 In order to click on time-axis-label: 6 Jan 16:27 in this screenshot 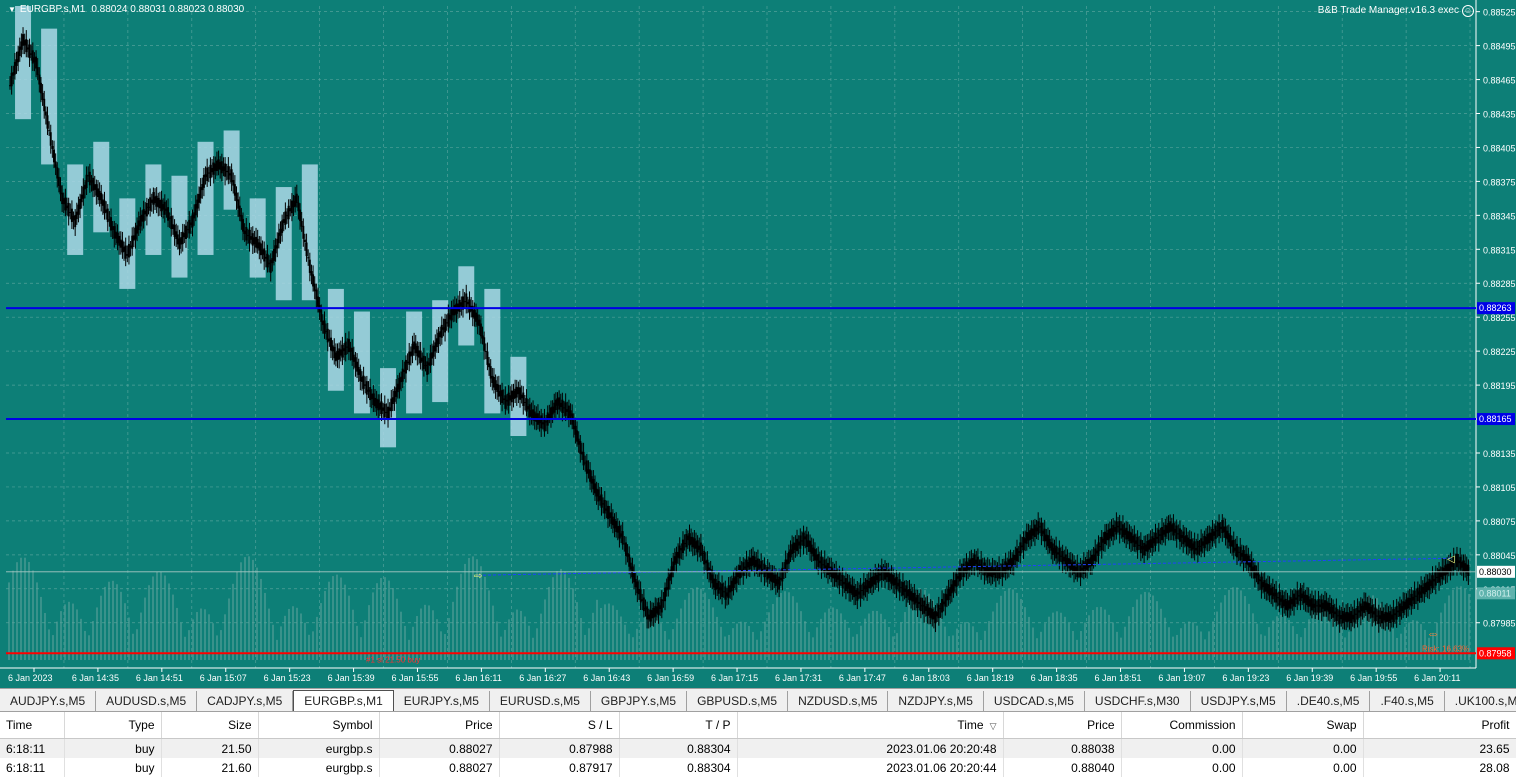, I will do `click(542, 678)`.